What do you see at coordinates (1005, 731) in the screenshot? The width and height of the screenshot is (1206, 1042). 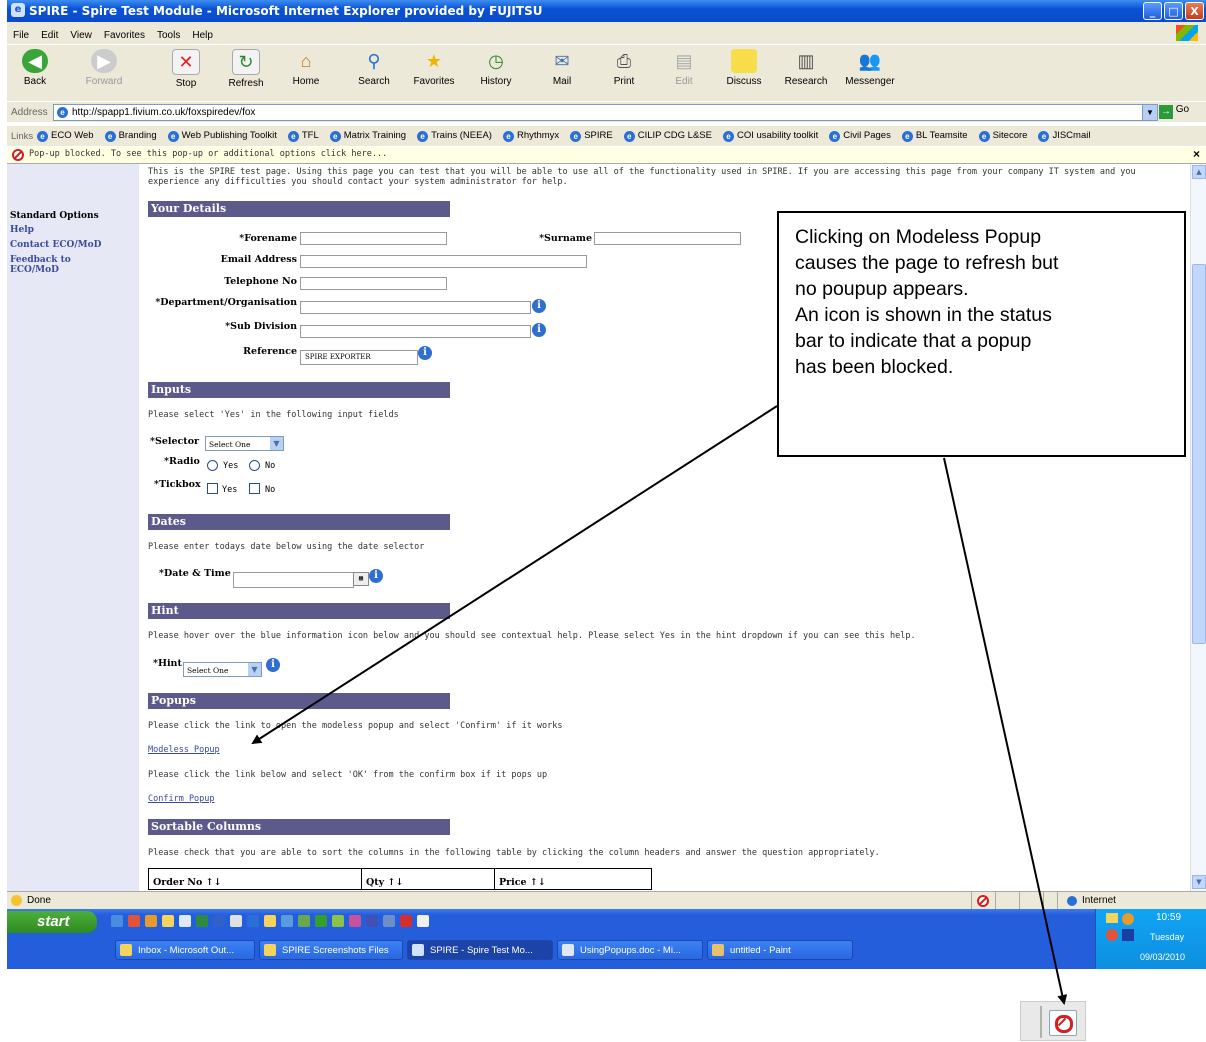 I see `arrow-to-zoomed-icon` at bounding box center [1005, 731].